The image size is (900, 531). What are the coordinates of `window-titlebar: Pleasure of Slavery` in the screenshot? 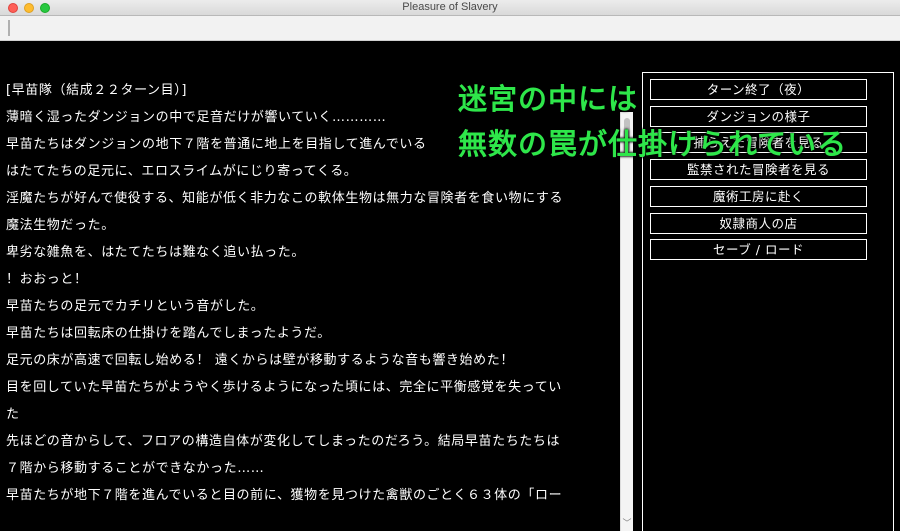 It's located at (450, 8).